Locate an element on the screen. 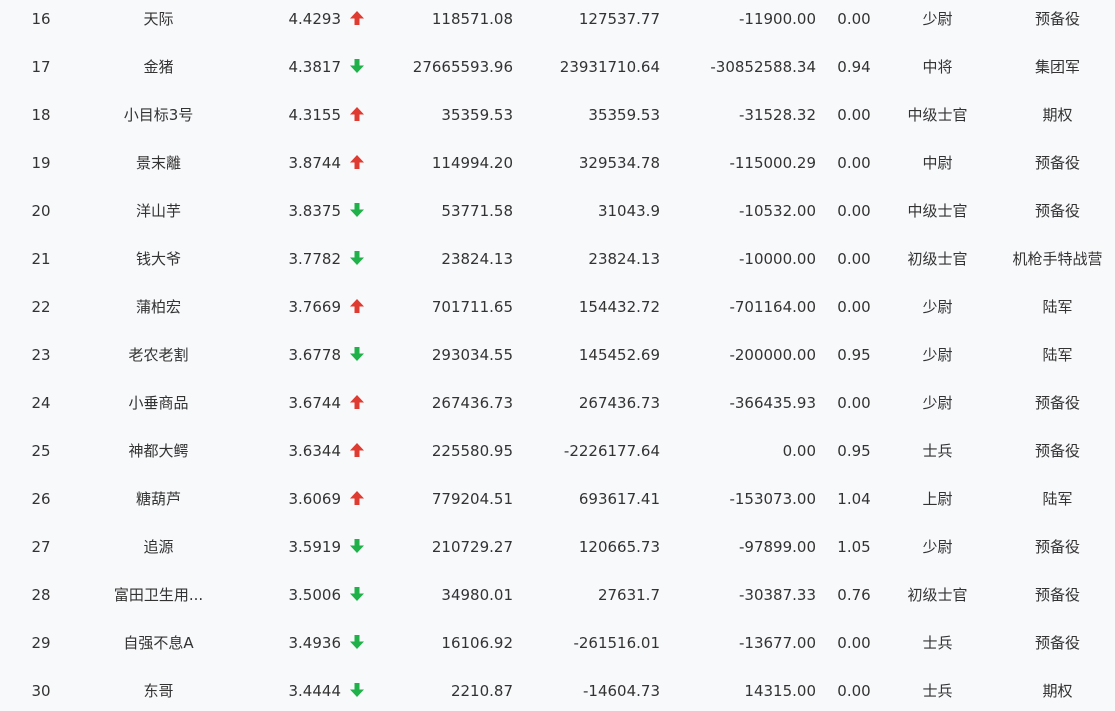 This screenshot has height=711, width=1115. value-1: 53771.58 is located at coordinates (477, 211).